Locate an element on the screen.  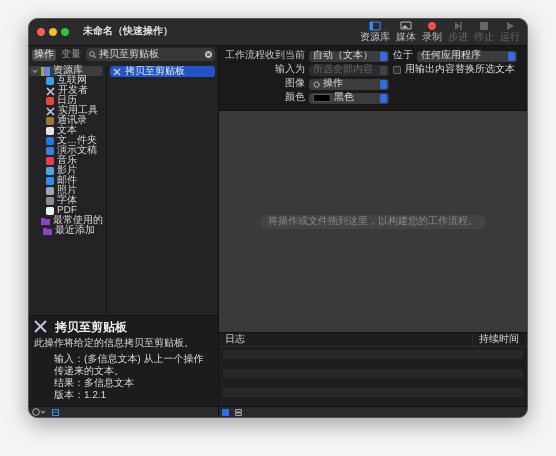
sidebar-item: 资源库 is located at coordinates (66, 71).